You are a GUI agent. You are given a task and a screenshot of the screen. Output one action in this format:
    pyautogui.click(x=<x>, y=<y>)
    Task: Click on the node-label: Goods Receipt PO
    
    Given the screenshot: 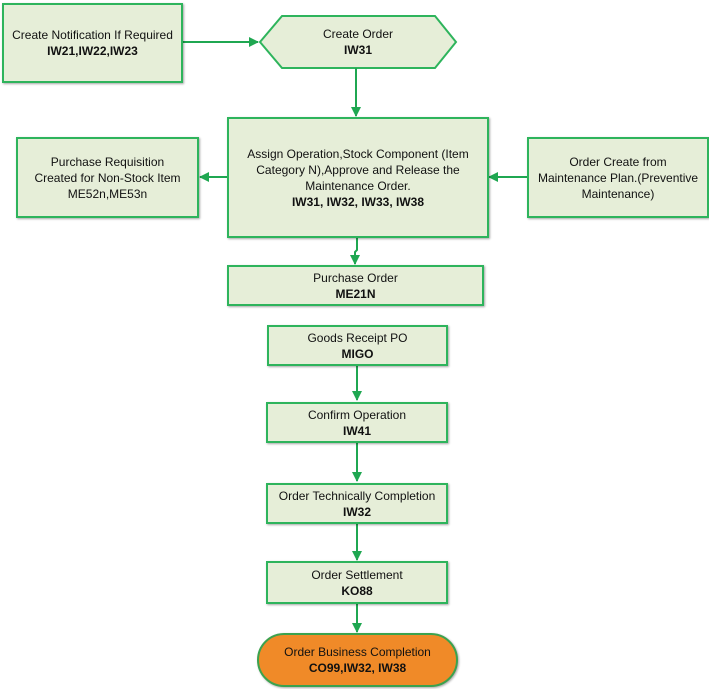 What is the action you would take?
    pyautogui.click(x=357, y=337)
    